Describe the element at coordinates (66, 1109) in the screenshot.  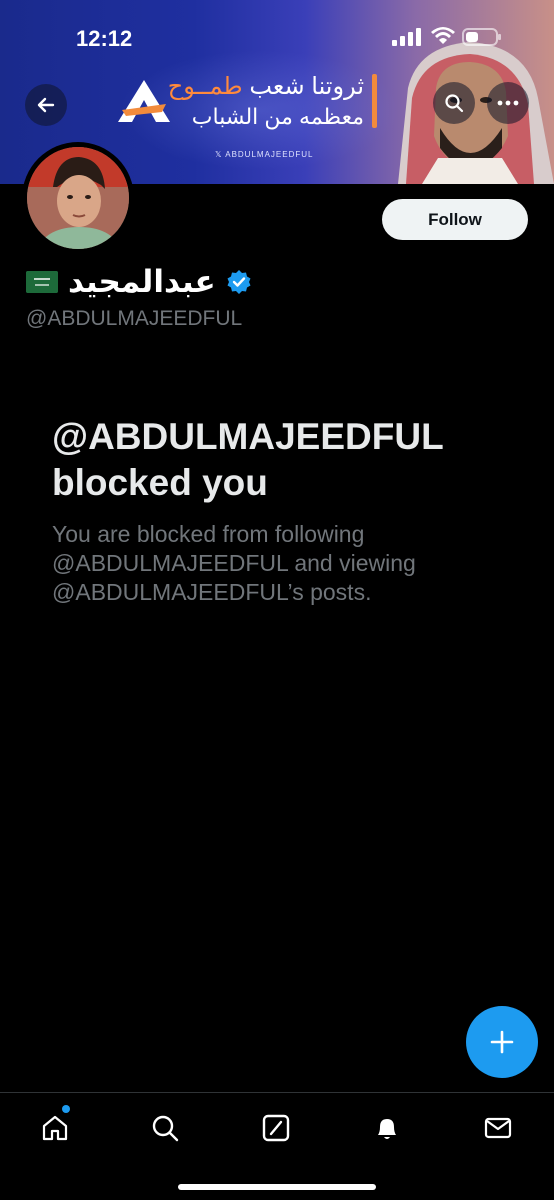
I see `home-notification-dot` at that location.